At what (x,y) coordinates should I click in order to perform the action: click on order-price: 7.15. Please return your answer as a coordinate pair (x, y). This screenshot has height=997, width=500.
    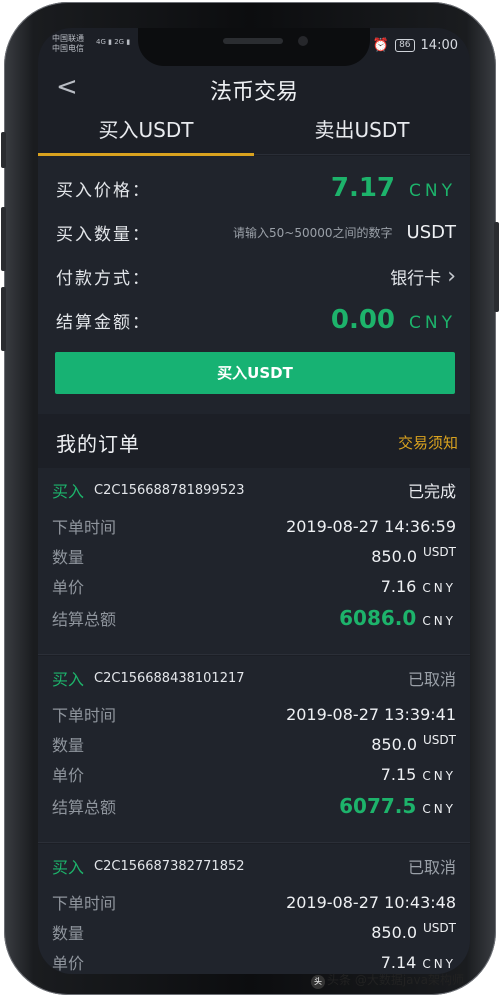
    Looking at the image, I should click on (398, 774).